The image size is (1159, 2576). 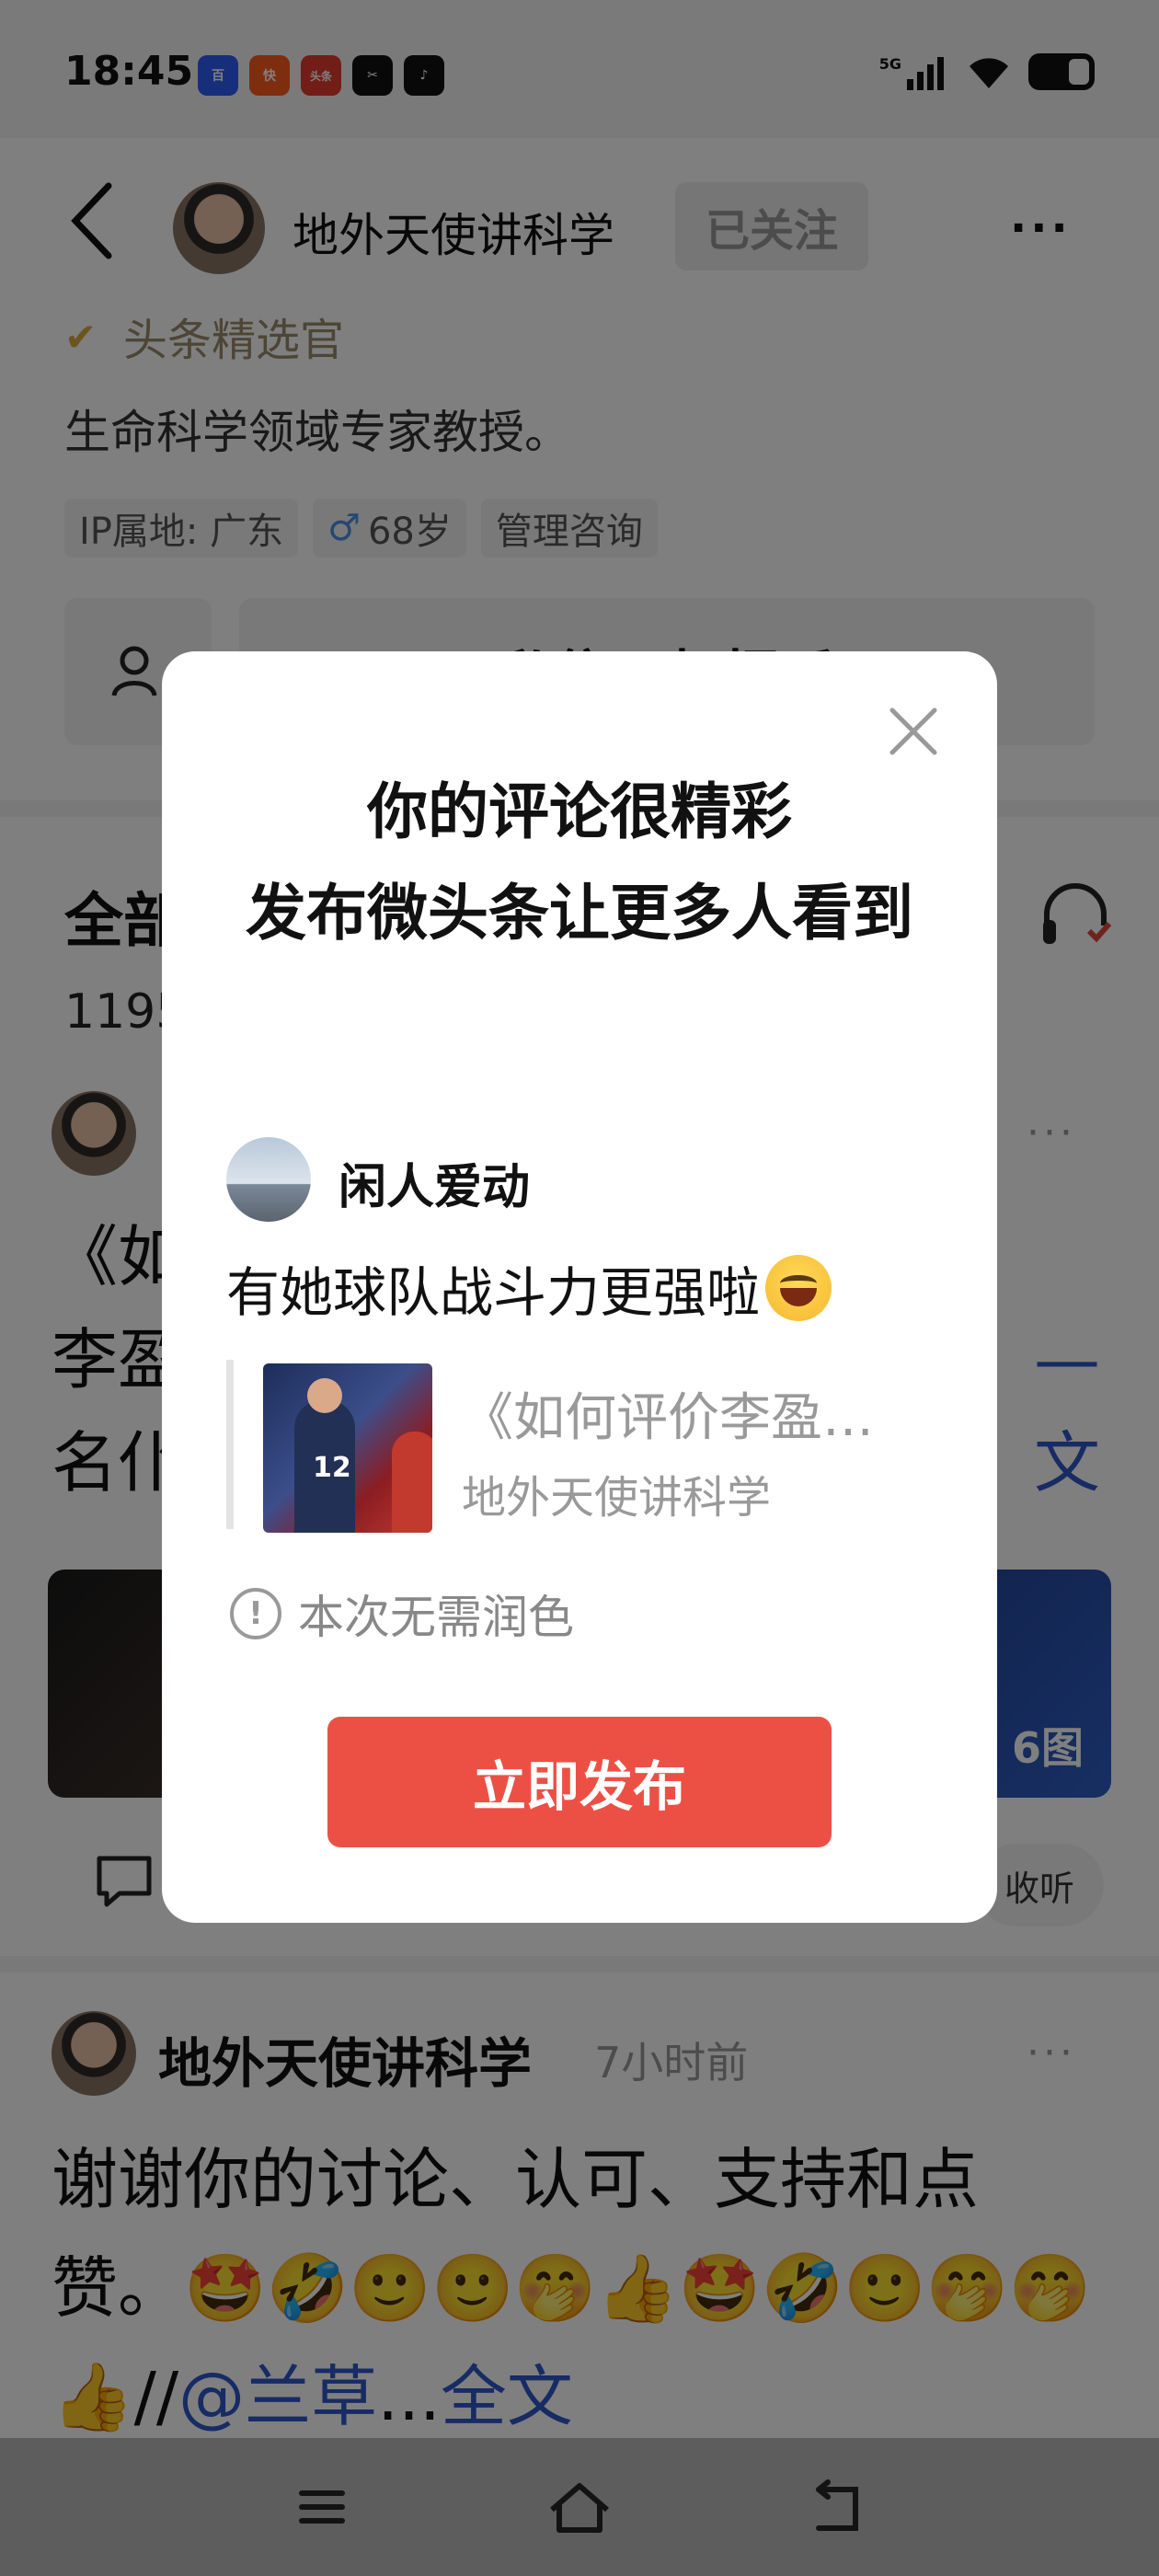 What do you see at coordinates (913, 731) in the screenshot?
I see `close-icon` at bounding box center [913, 731].